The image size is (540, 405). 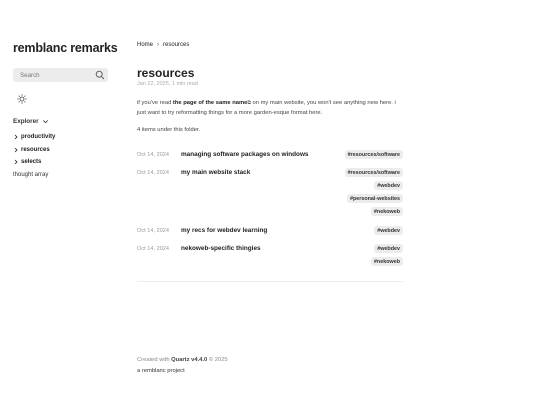 What do you see at coordinates (155, 103) in the screenshot?
I see `intro-text: if you've read` at bounding box center [155, 103].